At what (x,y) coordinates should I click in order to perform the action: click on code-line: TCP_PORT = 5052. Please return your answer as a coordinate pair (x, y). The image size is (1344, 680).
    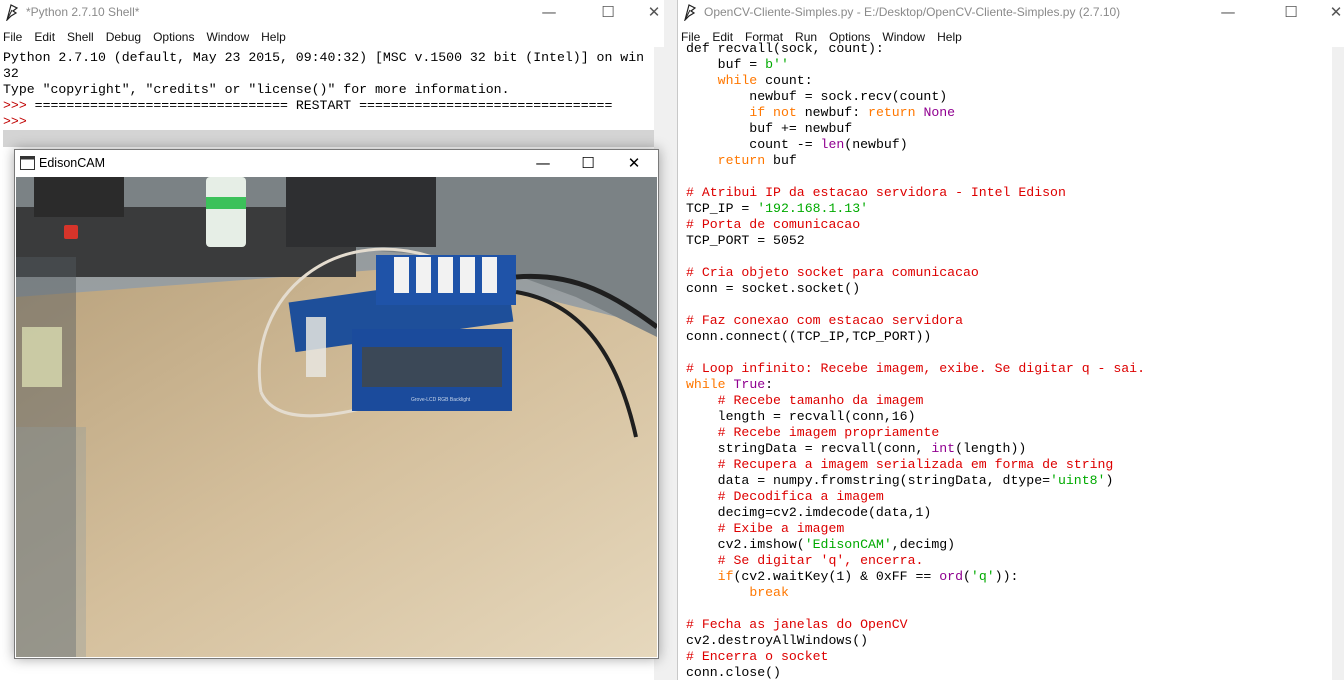
    Looking at the image, I should click on (915, 241).